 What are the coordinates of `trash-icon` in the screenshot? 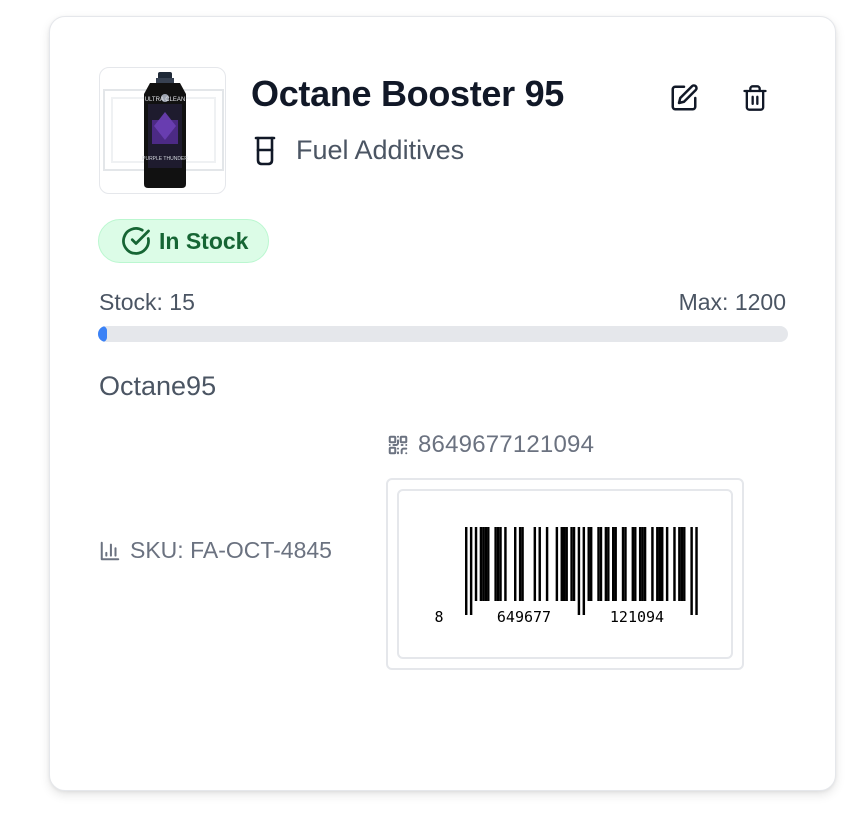 It's located at (755, 98).